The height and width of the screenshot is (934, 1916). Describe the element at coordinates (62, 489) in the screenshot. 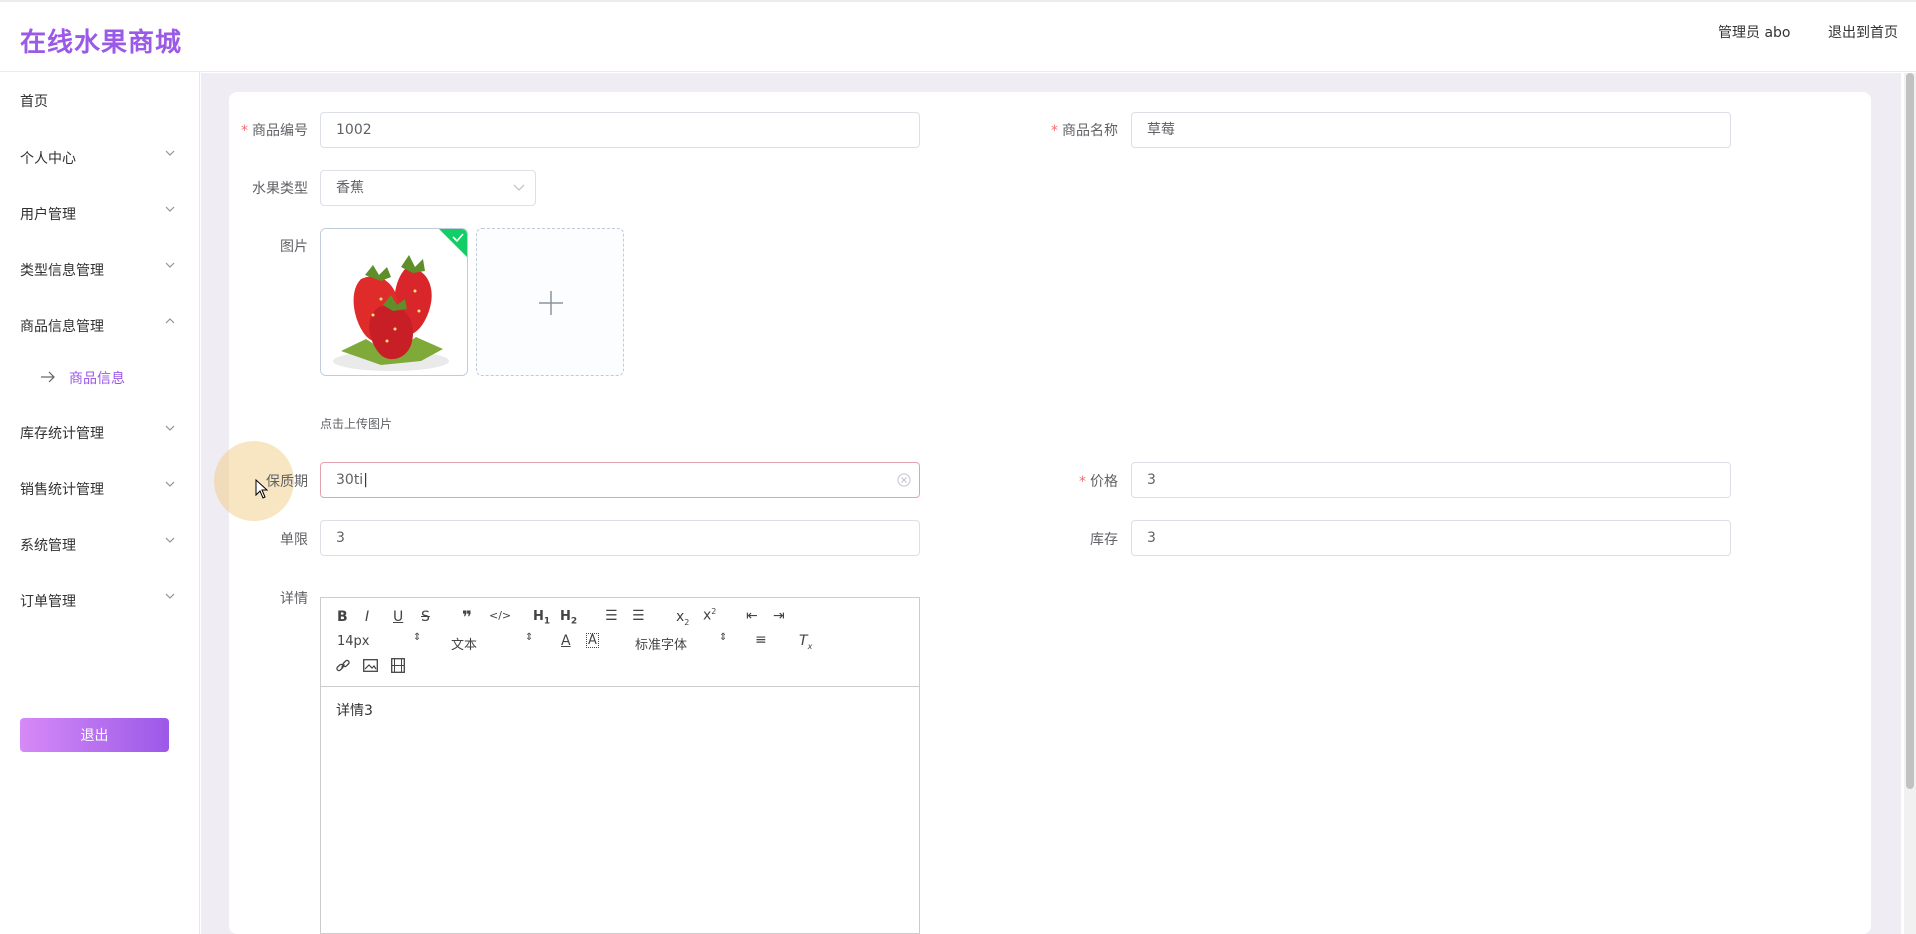

I see `sidebar-item-sales-stats: 销售统计管理` at that location.